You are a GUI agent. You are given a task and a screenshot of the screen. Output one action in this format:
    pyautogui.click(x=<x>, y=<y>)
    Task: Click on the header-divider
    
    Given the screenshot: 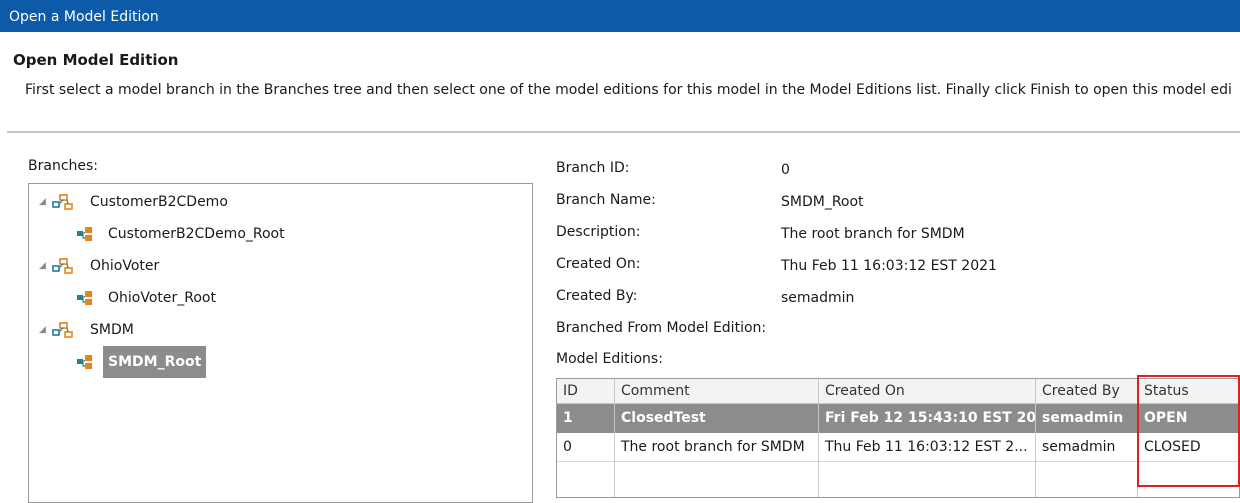 What is the action you would take?
    pyautogui.click(x=623, y=132)
    